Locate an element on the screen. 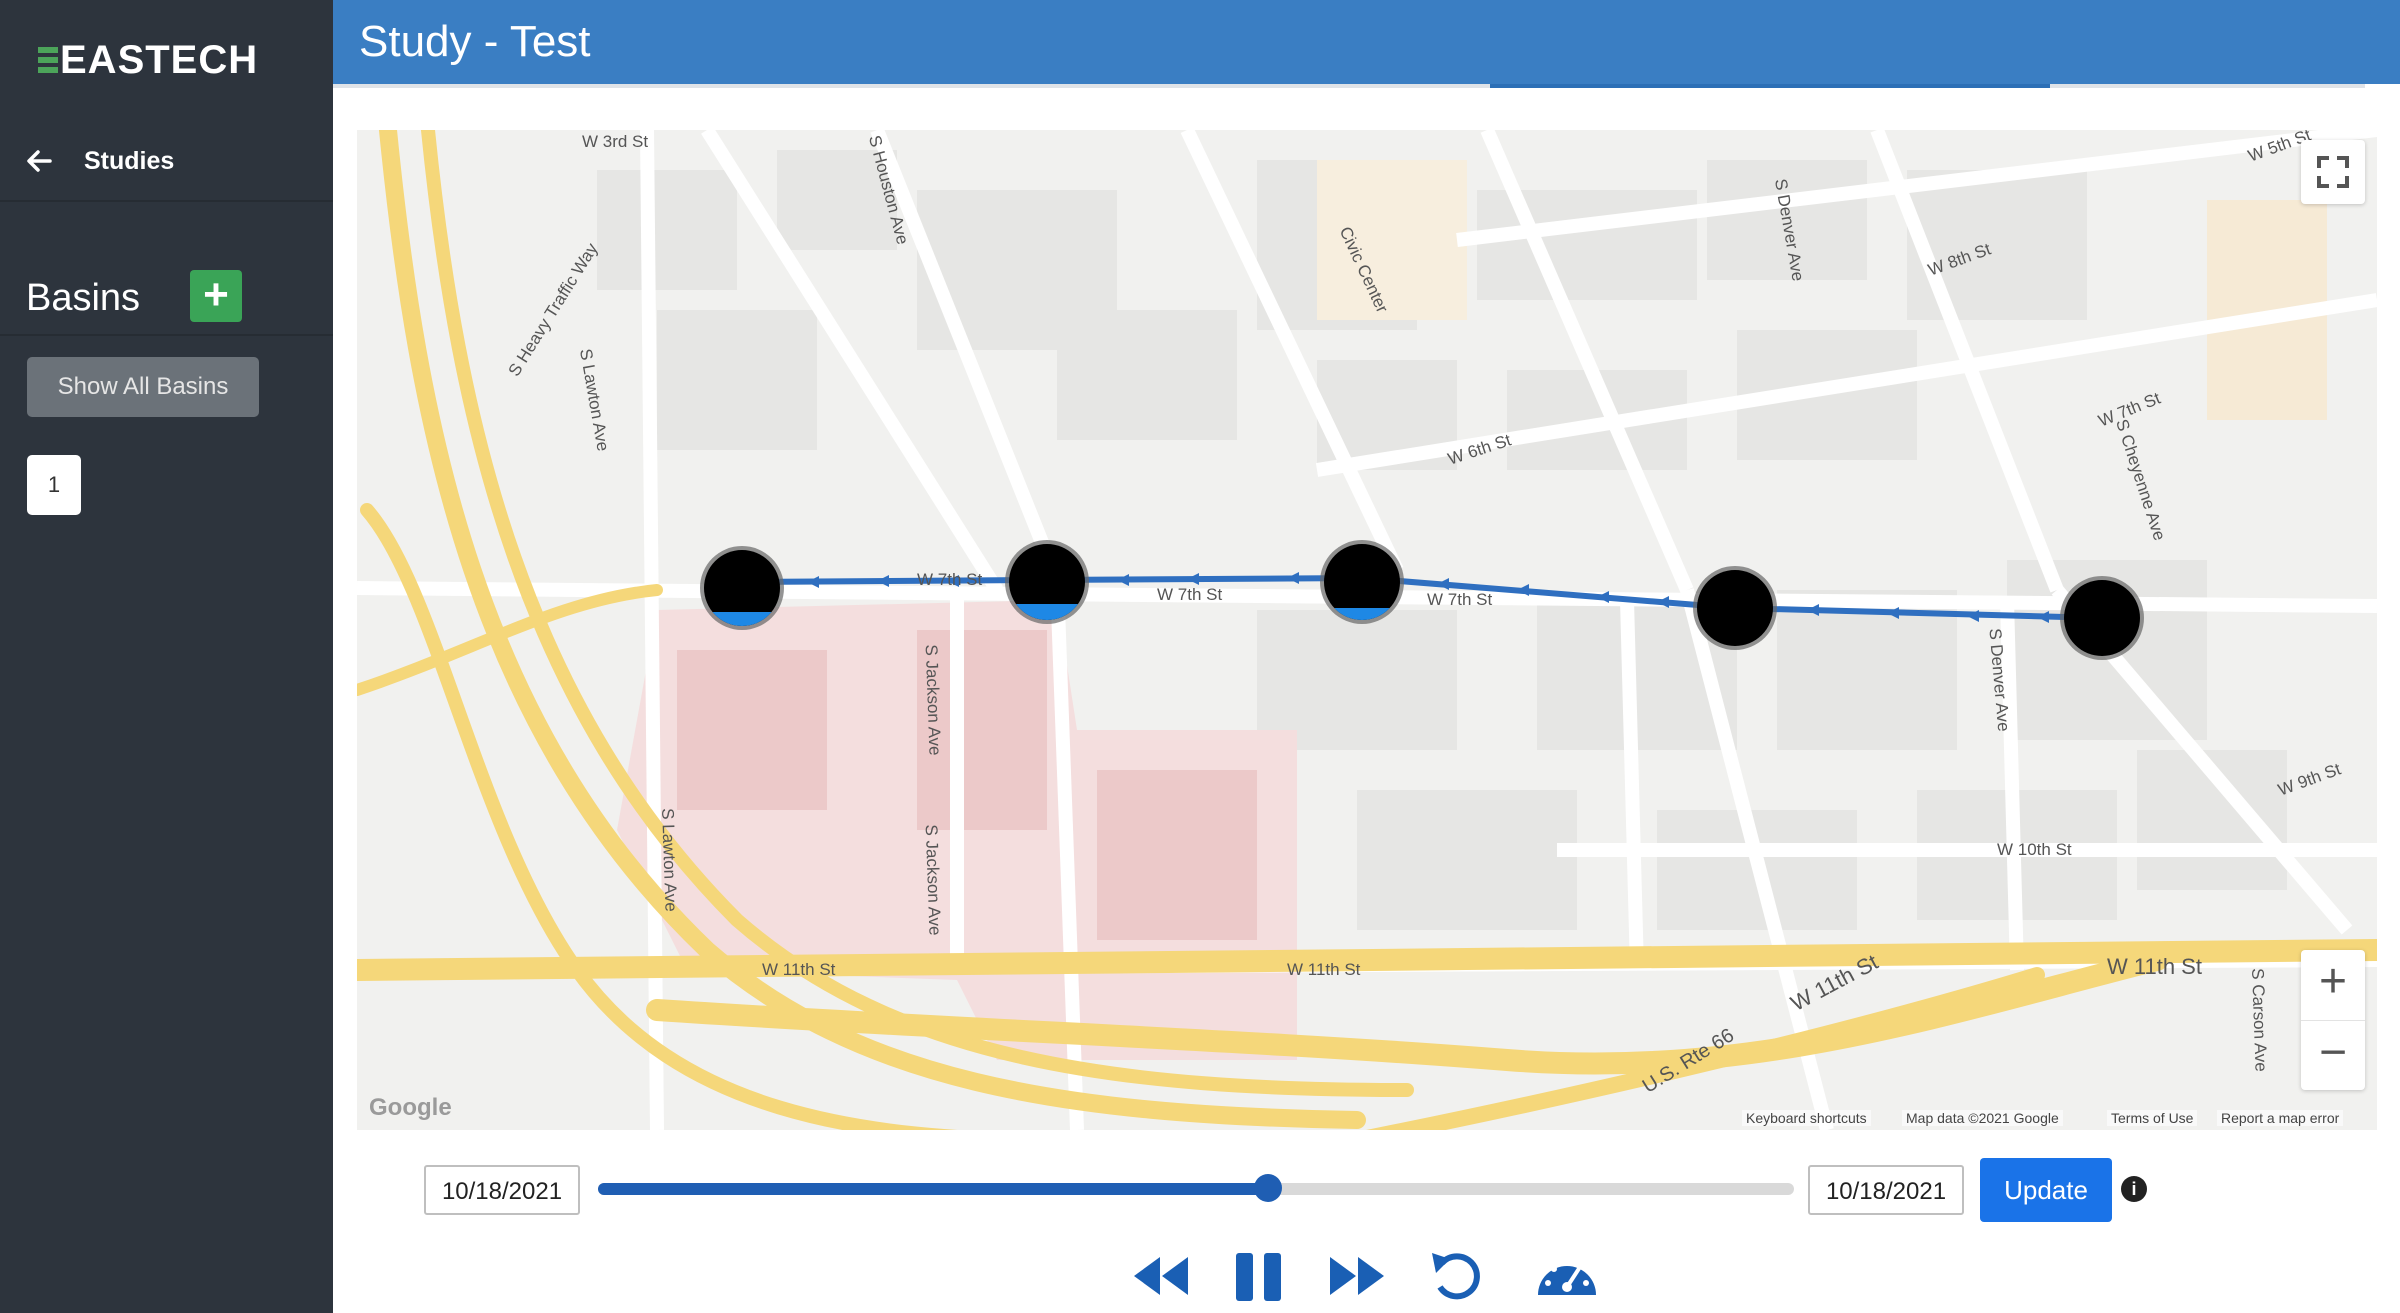 Image resolution: width=2400 pixels, height=1313 pixels. update-button: Update is located at coordinates (2046, 1190).